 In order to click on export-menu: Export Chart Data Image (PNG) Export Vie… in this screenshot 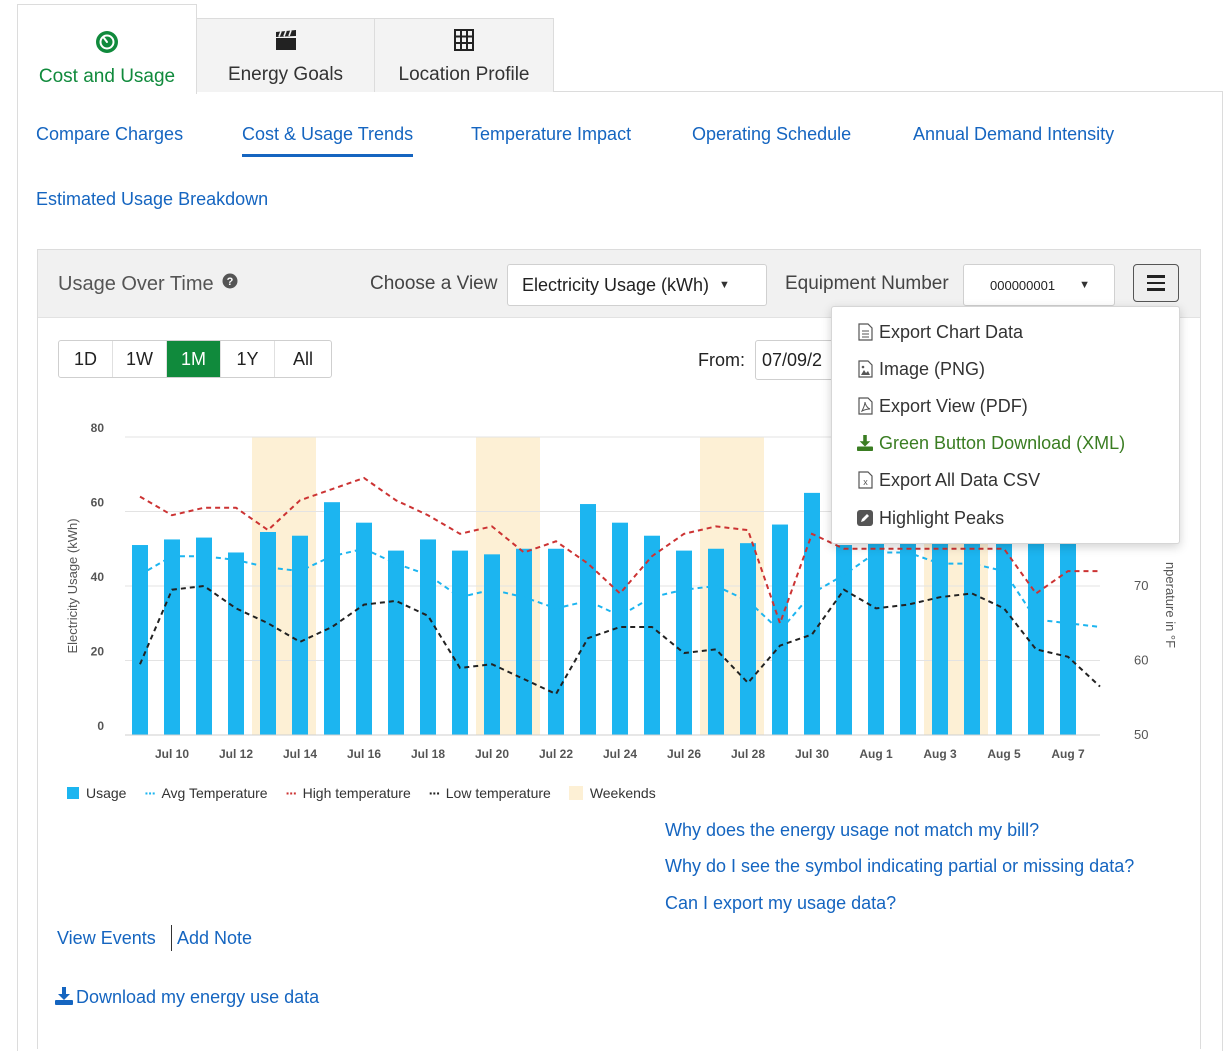, I will do `click(1005, 425)`.